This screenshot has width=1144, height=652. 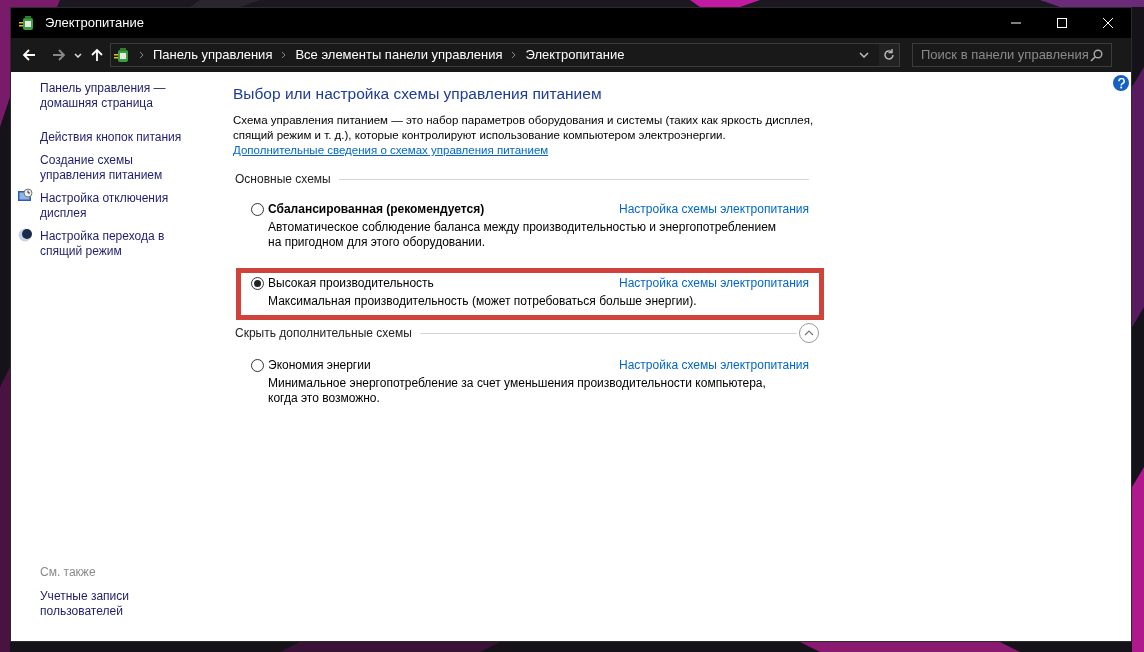 What do you see at coordinates (575, 55) in the screenshot?
I see `breadcrumb-item: Электропитание` at bounding box center [575, 55].